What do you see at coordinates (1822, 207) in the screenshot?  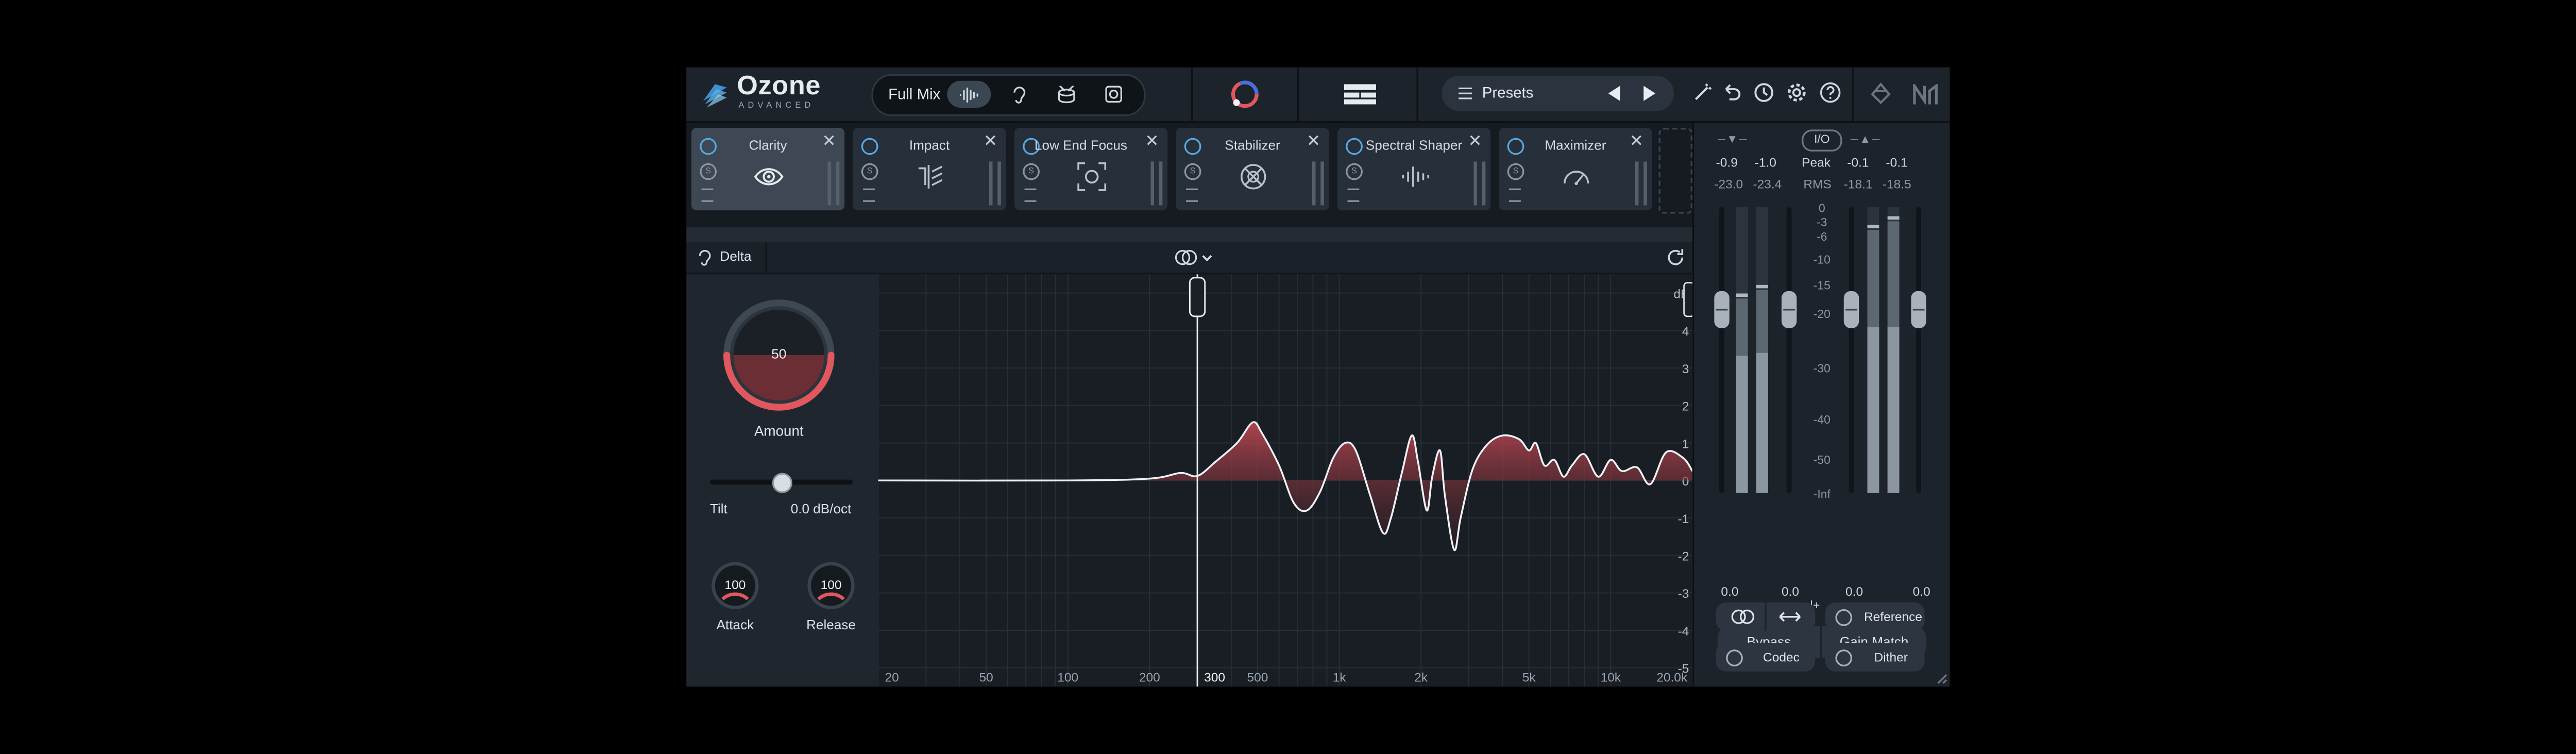 I see `meter-scale-label: 0` at bounding box center [1822, 207].